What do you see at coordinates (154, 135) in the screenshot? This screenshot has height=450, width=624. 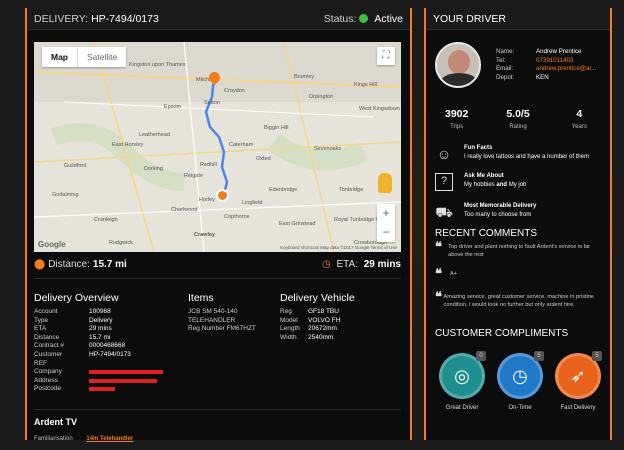 I see `town-label: Leatherhead` at bounding box center [154, 135].